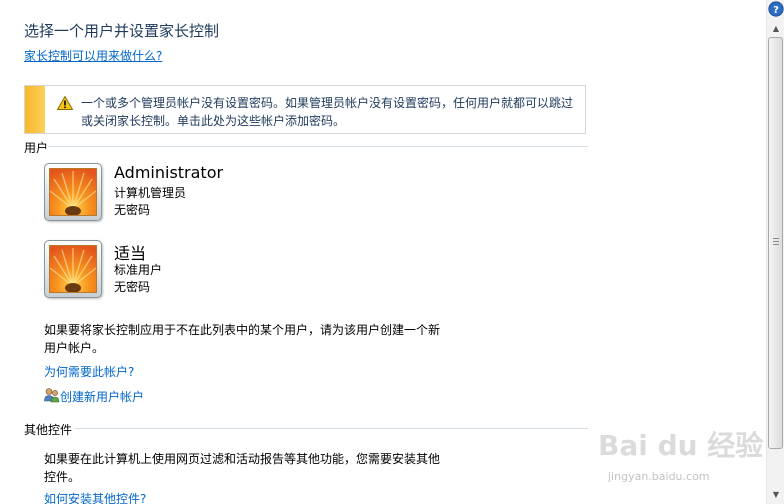  Describe the element at coordinates (102, 396) in the screenshot. I see `create-user-link: 创建新用户帐户` at that location.